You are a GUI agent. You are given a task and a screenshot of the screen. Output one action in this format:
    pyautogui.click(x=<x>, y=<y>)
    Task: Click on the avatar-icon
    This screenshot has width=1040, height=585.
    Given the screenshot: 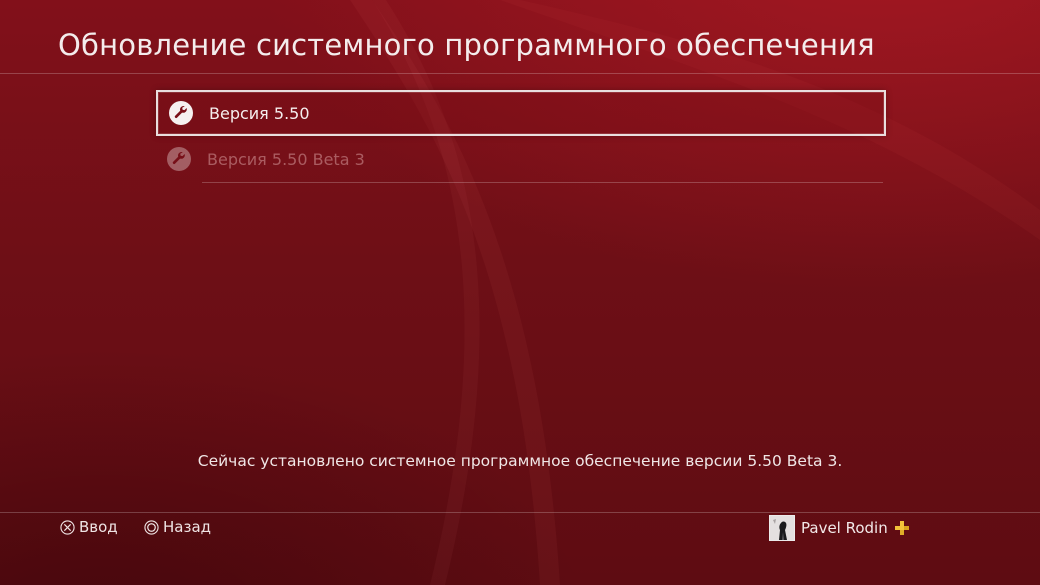 What is the action you would take?
    pyautogui.click(x=782, y=528)
    